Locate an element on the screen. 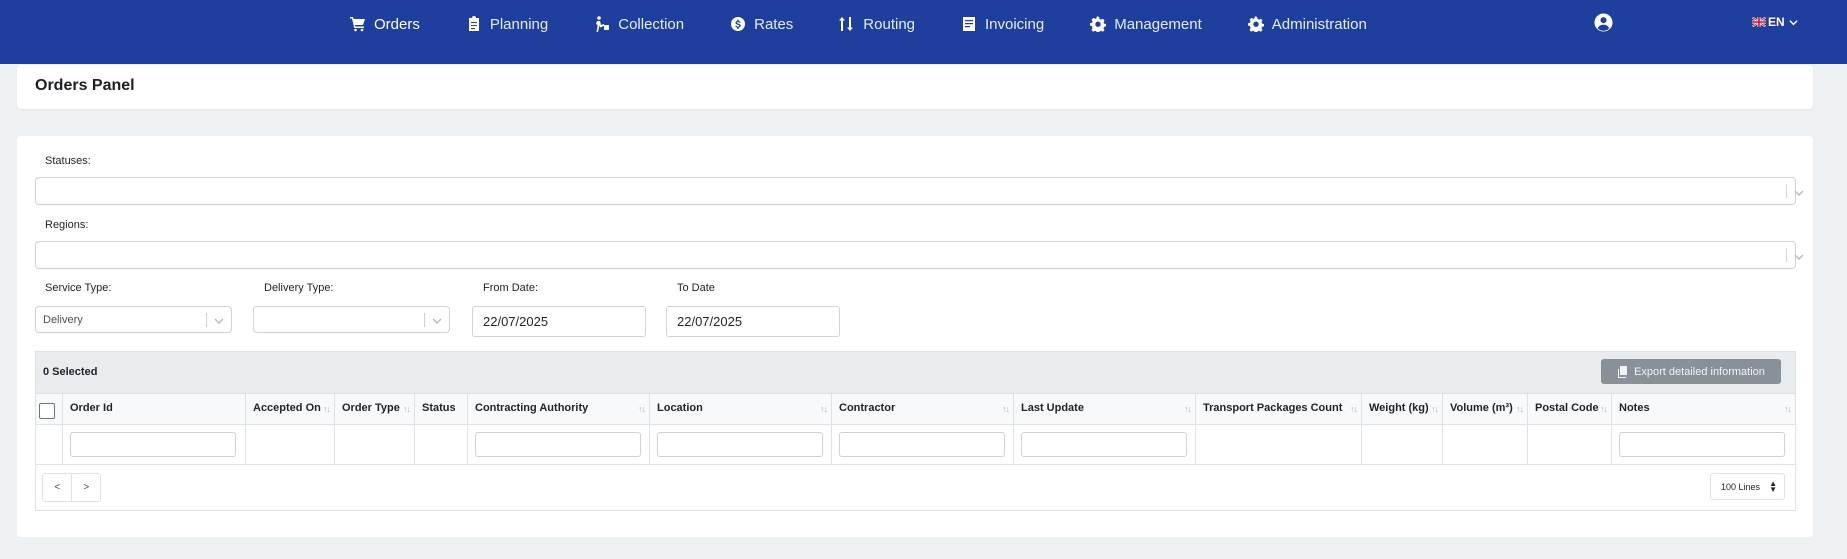  next-page-button: > is located at coordinates (85, 487).